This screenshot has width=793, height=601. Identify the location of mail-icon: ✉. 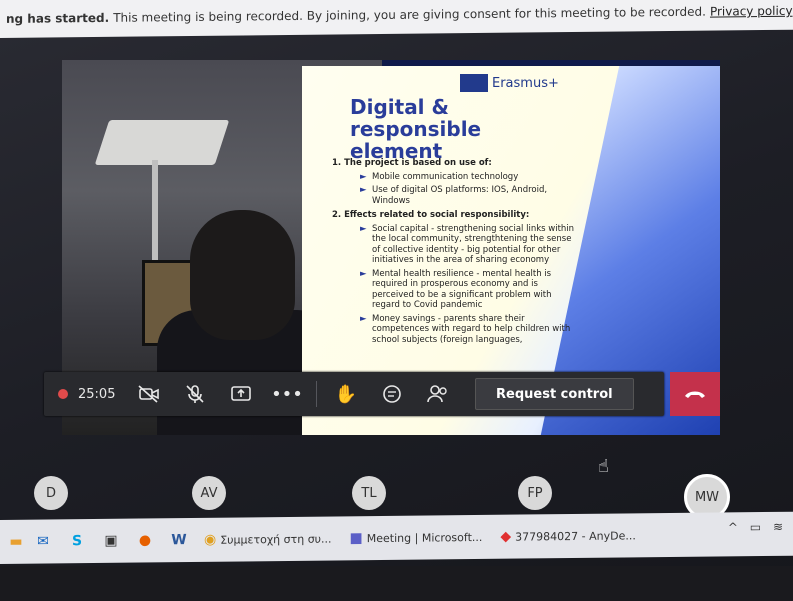
(43, 541).